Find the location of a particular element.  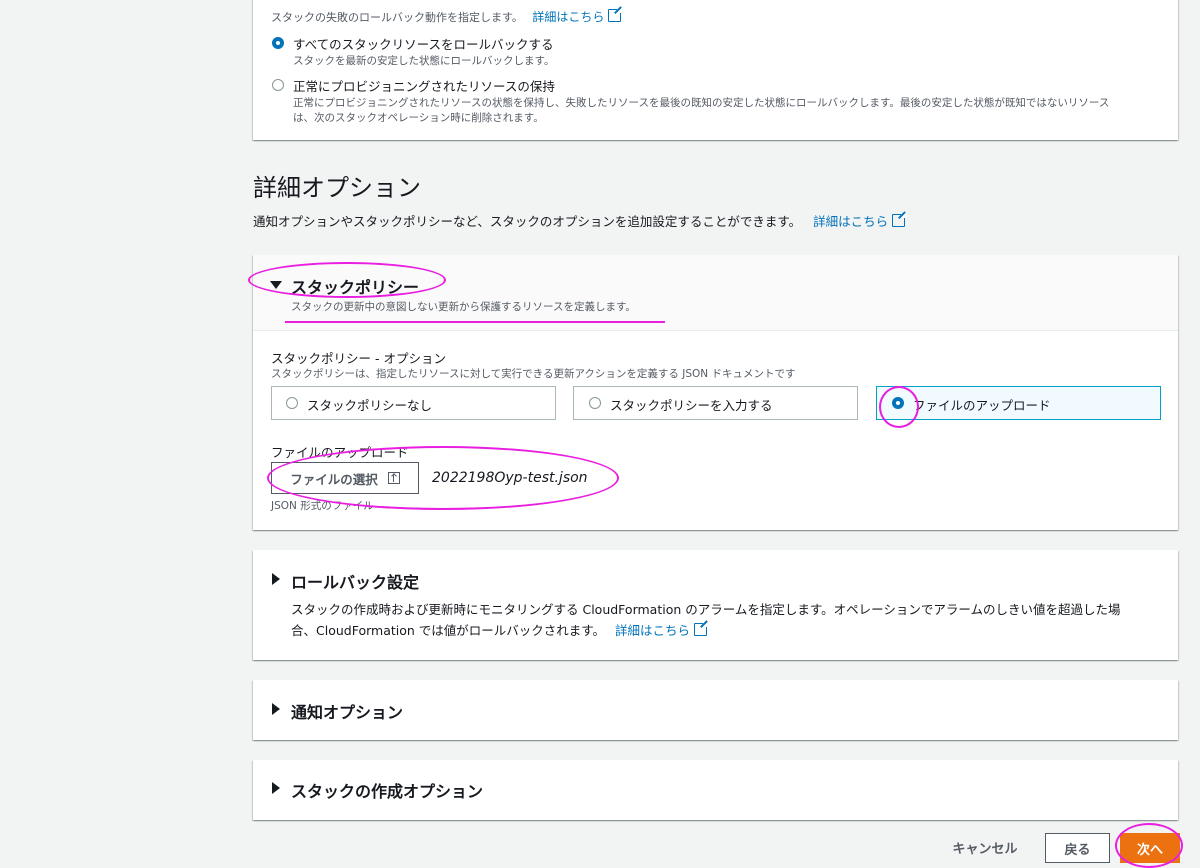

cancel-button: キャンセル is located at coordinates (985, 847).